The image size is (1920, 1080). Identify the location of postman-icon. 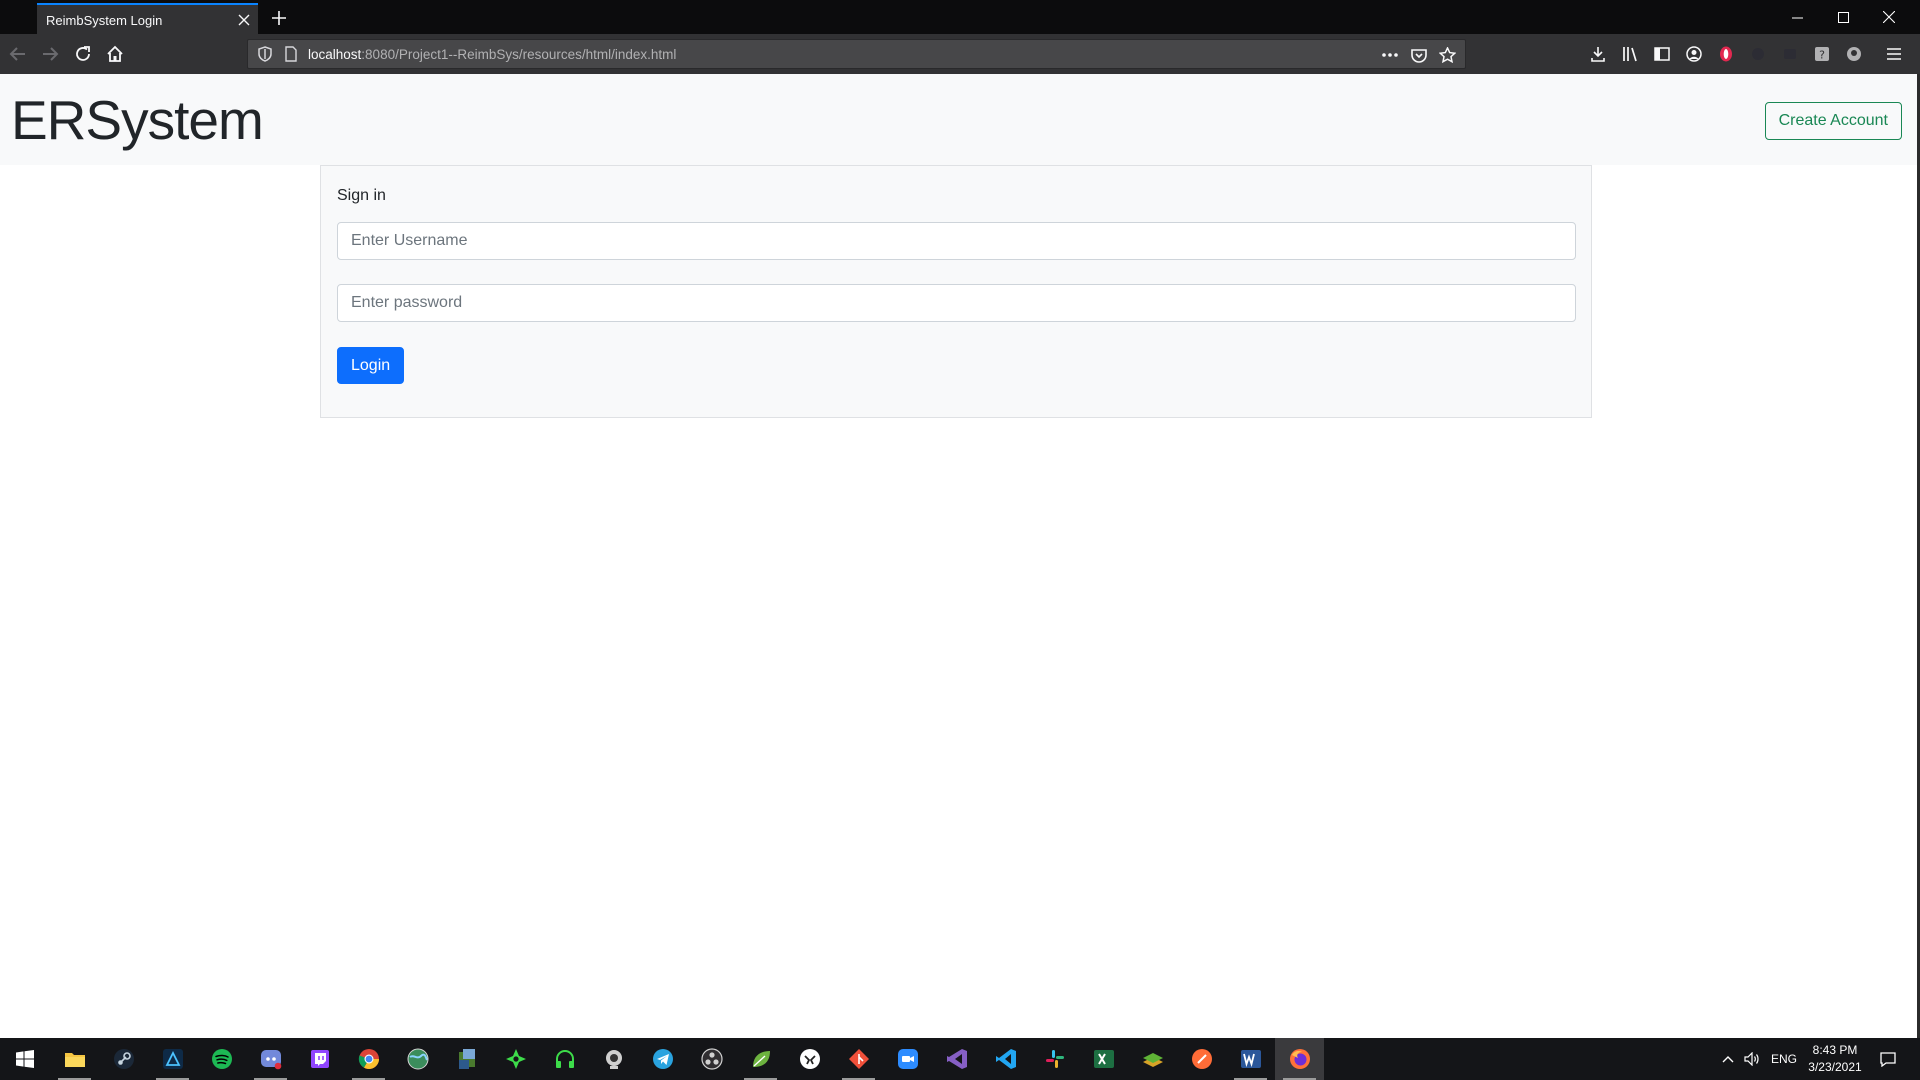
(1201, 1059).